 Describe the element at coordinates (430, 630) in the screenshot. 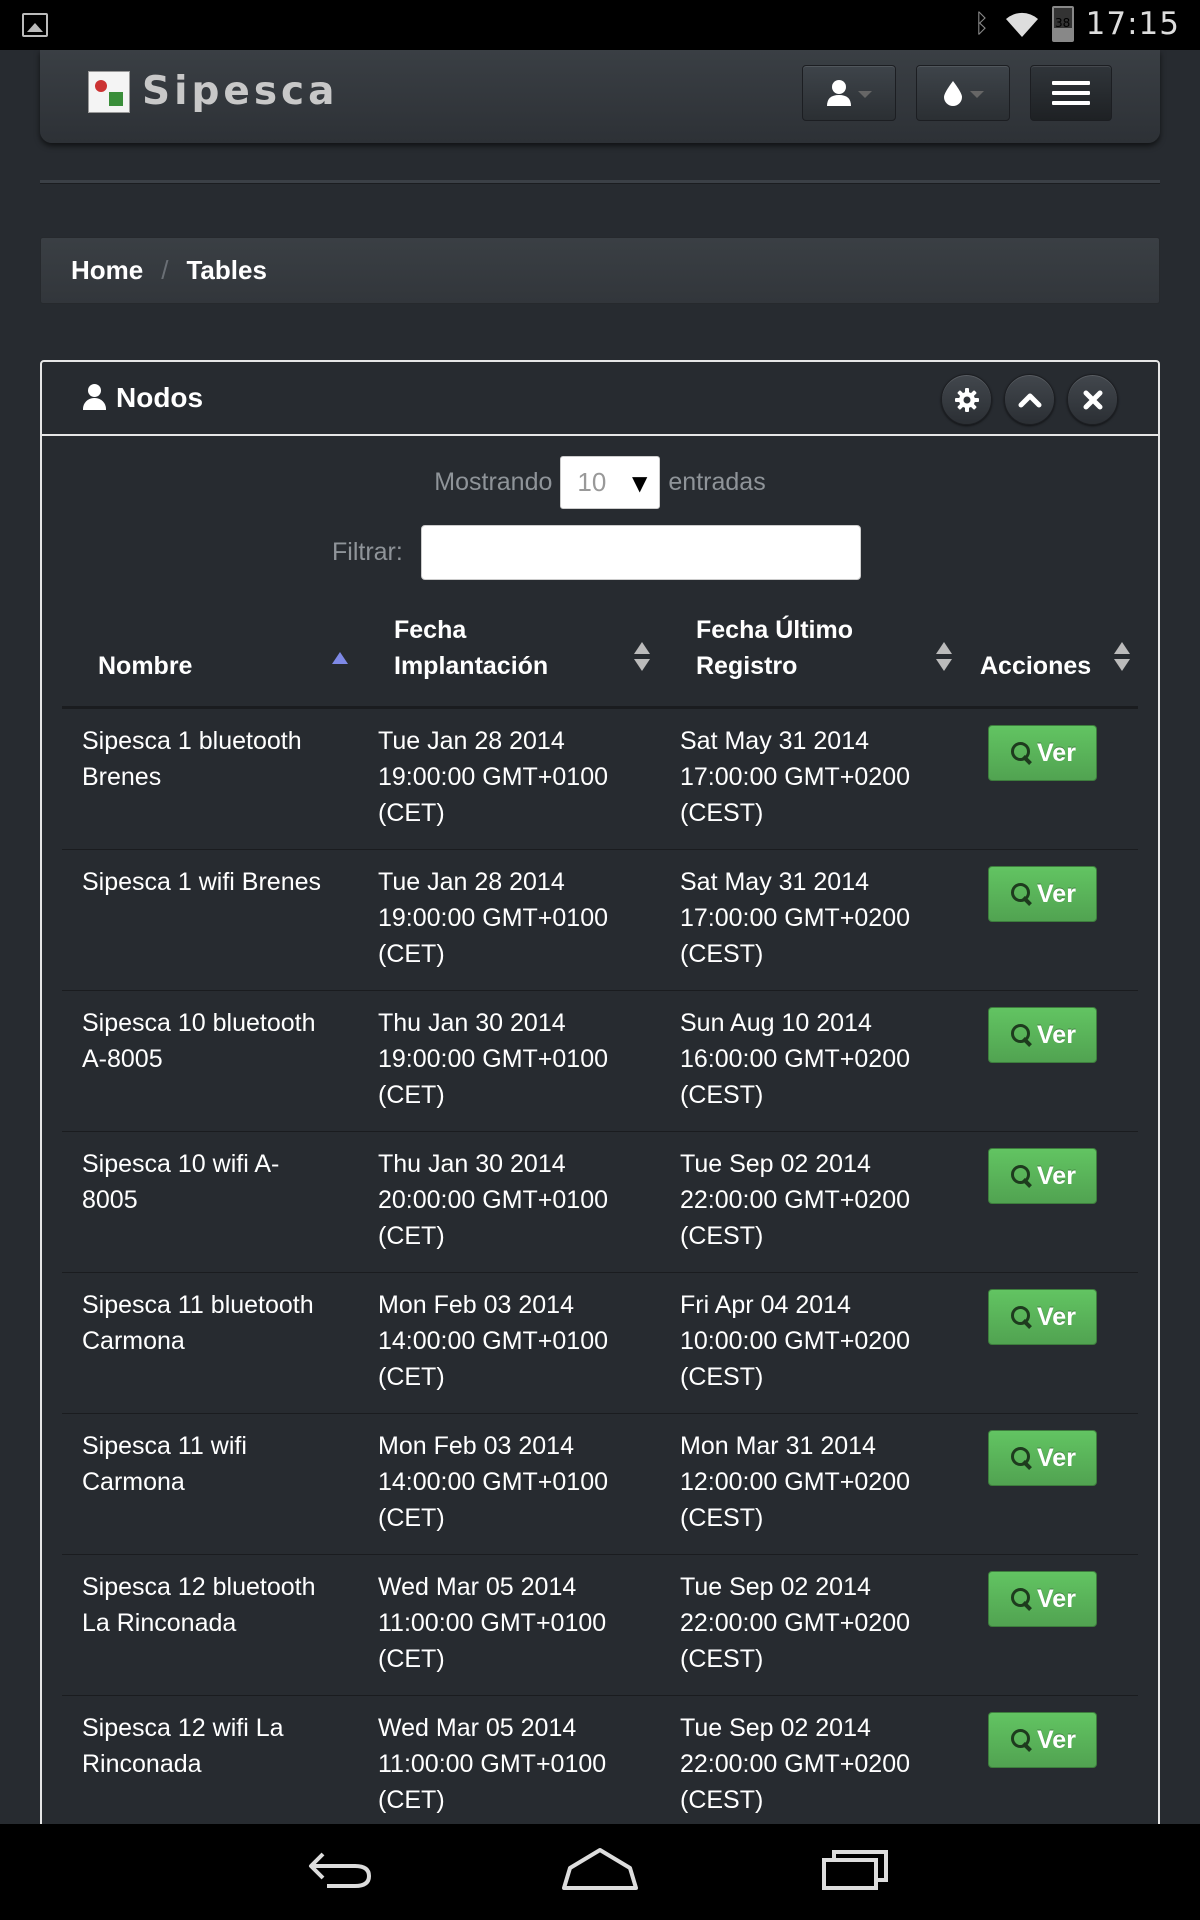

I see `column-header-label: Fecha` at that location.